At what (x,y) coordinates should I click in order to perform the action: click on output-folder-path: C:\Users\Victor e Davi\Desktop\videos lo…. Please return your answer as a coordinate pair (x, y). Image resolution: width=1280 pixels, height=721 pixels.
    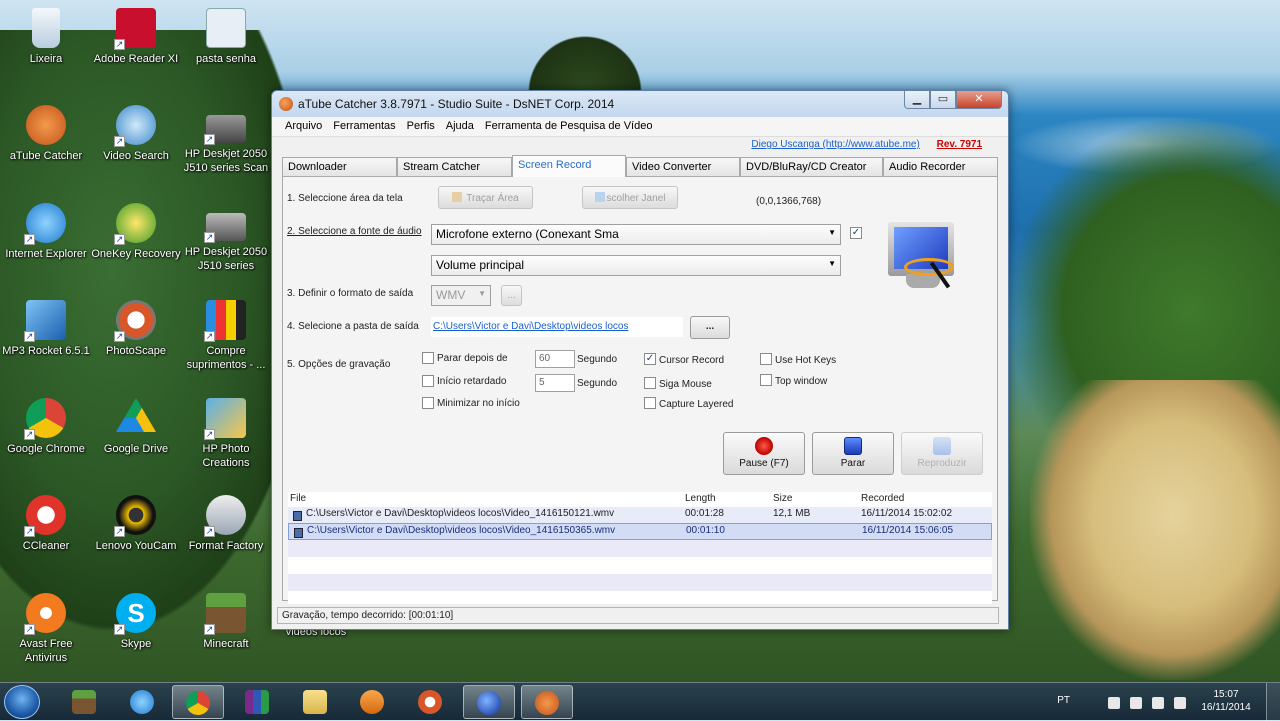
    Looking at the image, I should click on (557, 327).